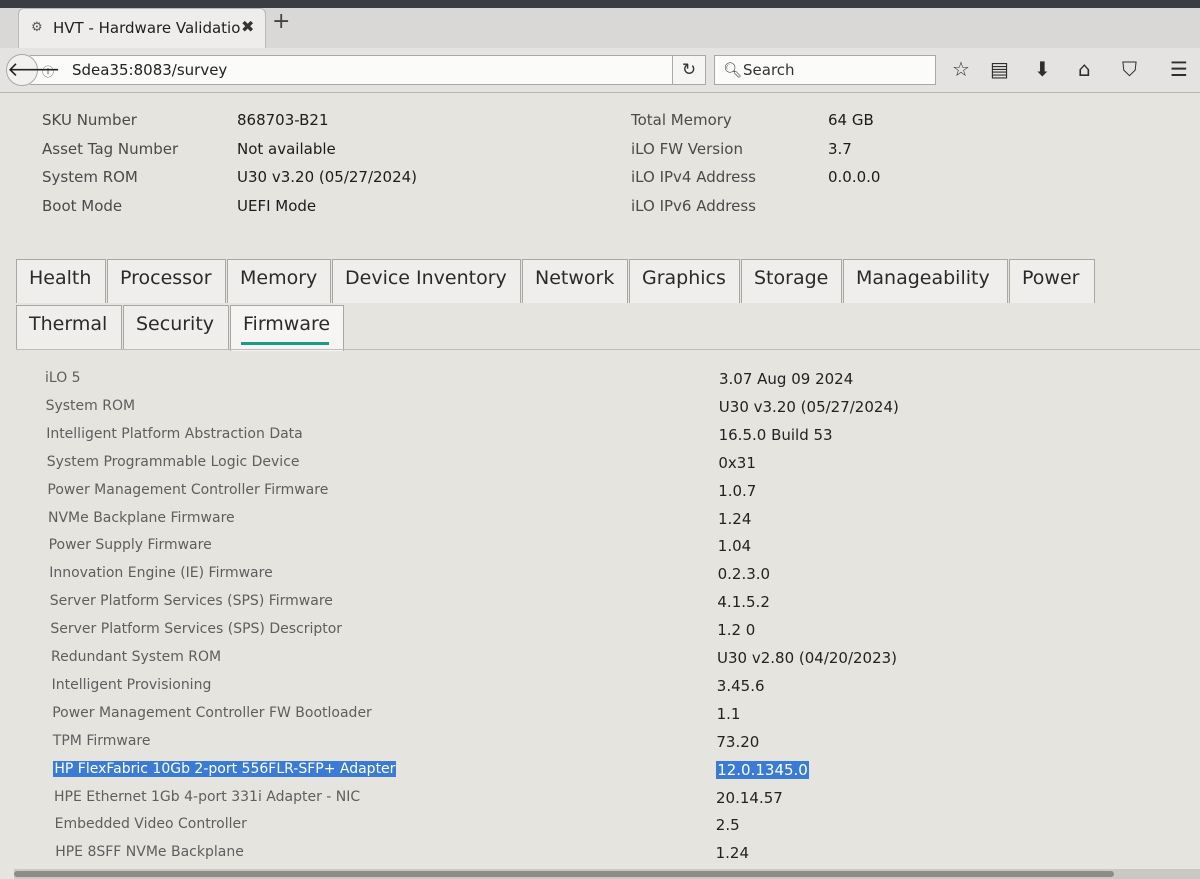  I want to click on firmware-name-text: Power Supply Firmware, so click(130, 545).